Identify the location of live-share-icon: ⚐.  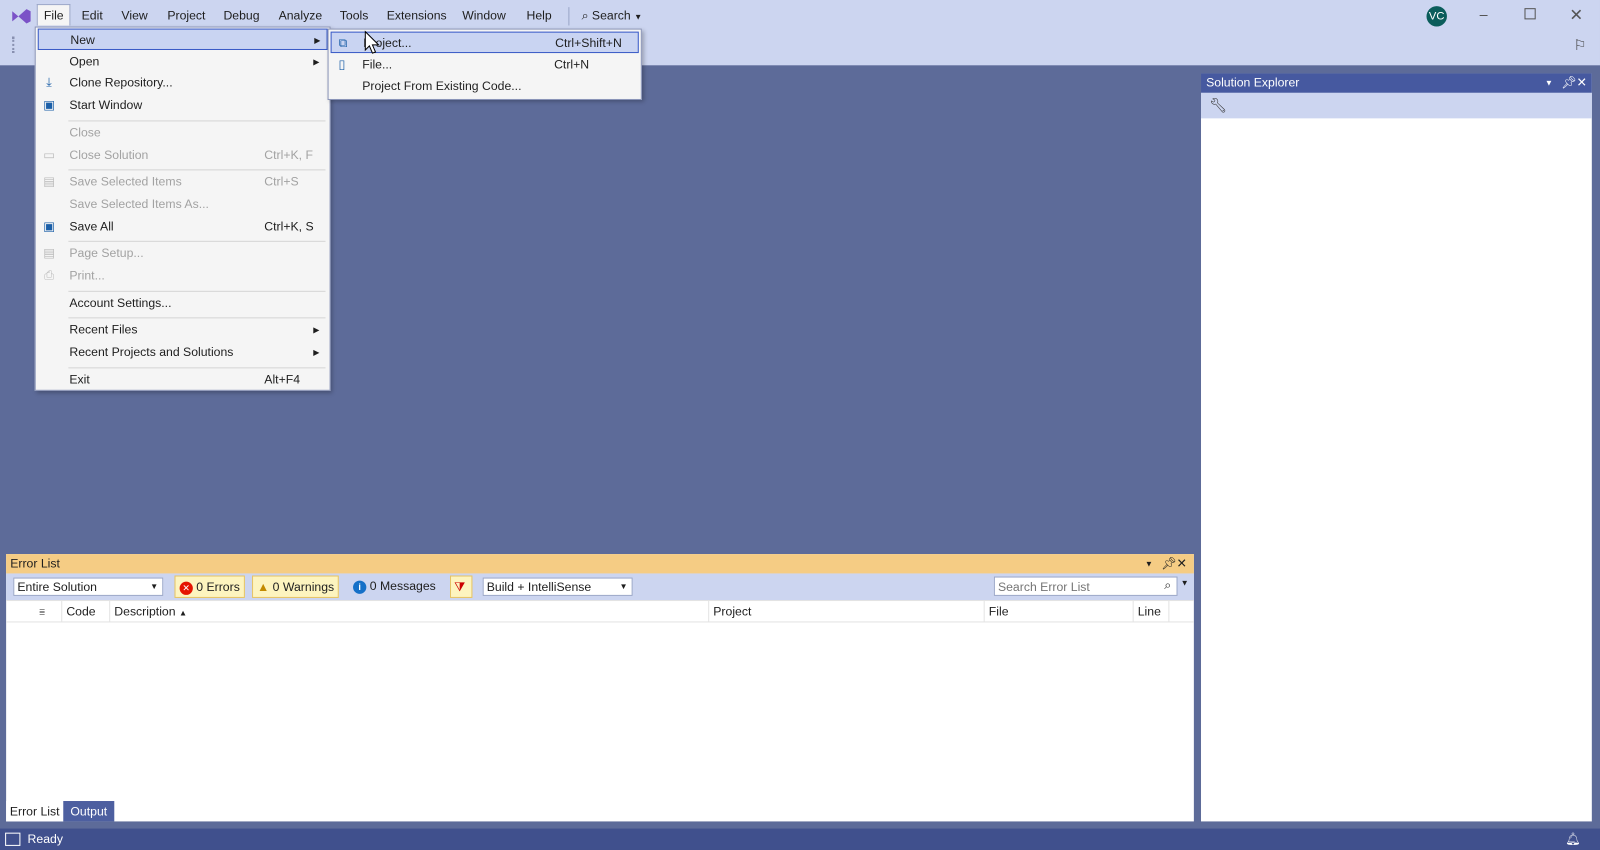
(1579, 45).